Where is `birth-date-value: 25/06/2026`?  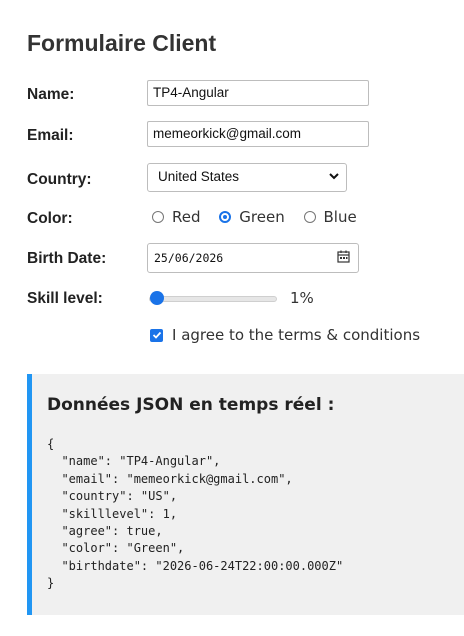
birth-date-value: 25/06/2026 is located at coordinates (189, 258).